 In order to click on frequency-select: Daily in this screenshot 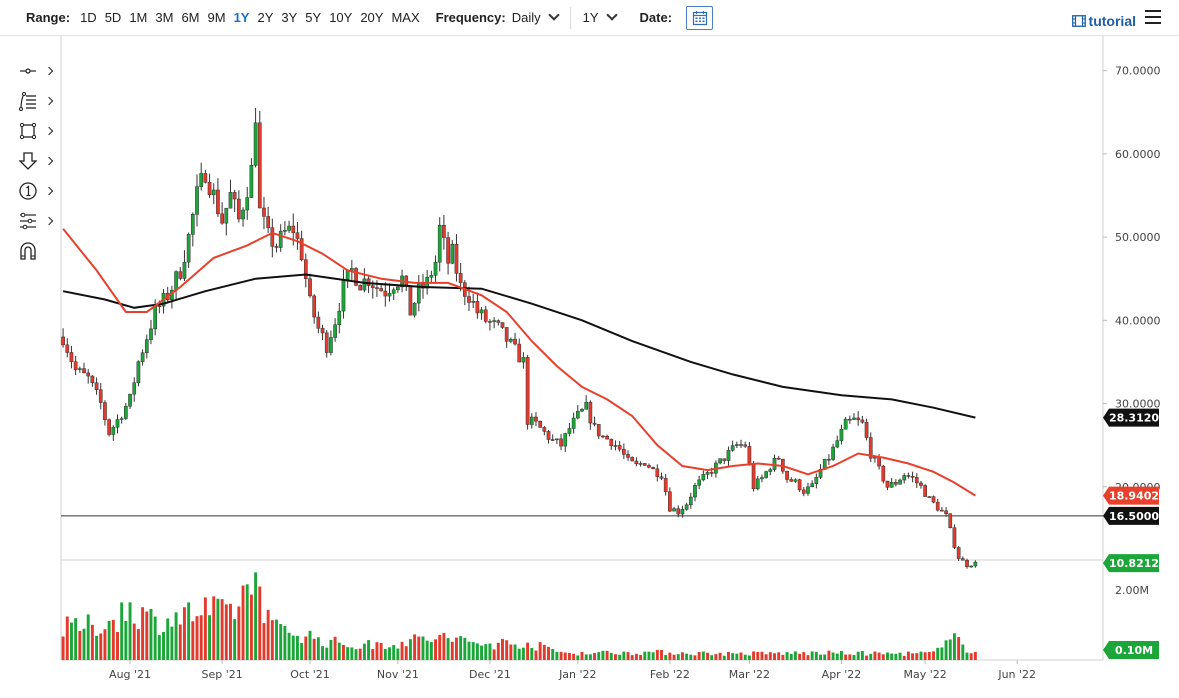, I will do `click(535, 17)`.